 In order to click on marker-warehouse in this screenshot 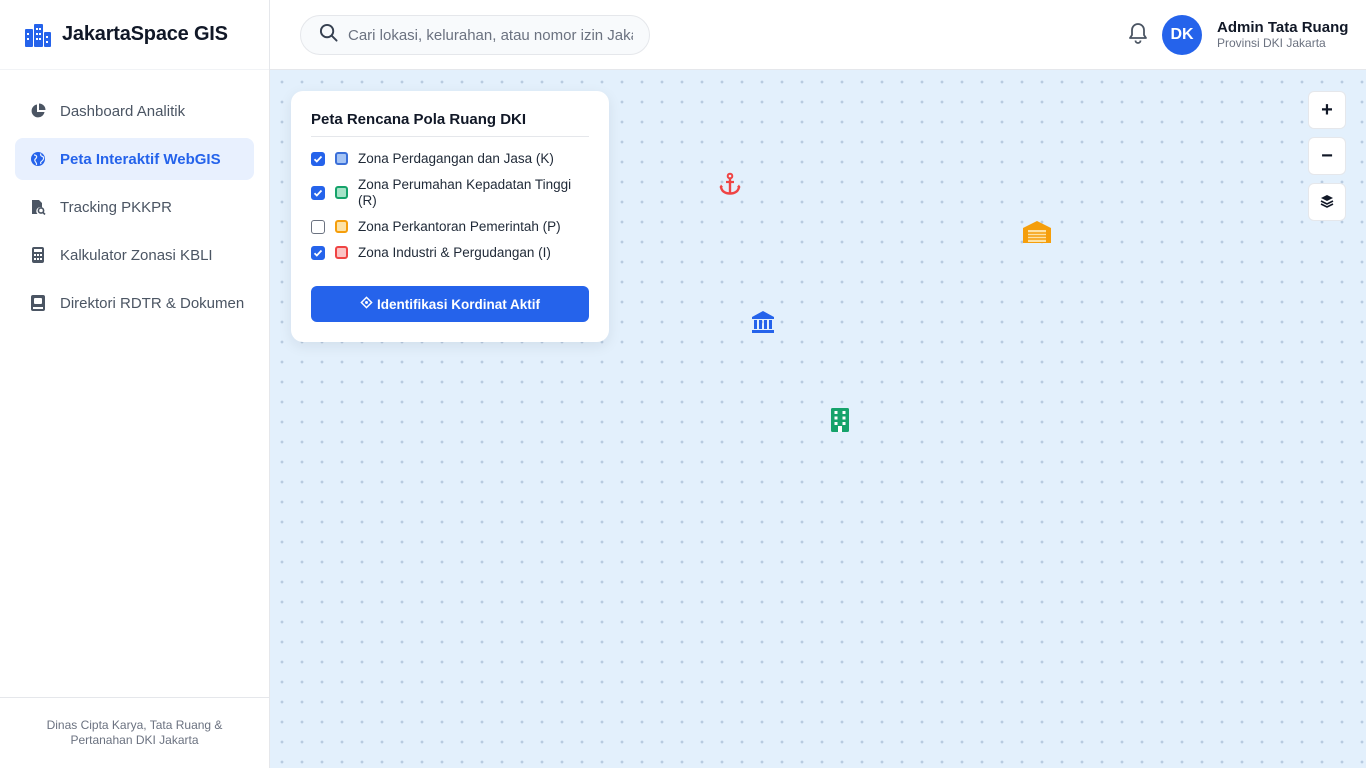, I will do `click(1037, 234)`.